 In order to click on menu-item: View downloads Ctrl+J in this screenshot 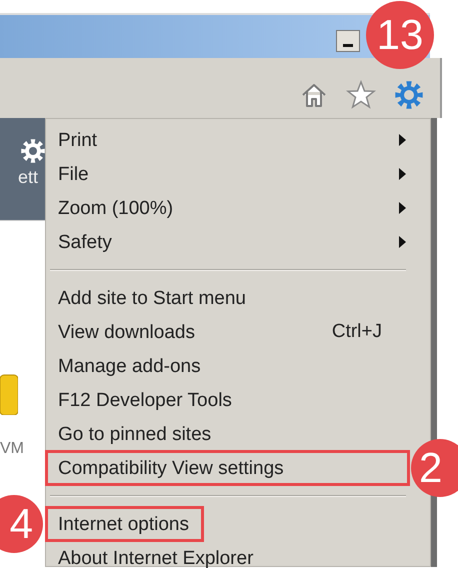, I will do `click(228, 332)`.